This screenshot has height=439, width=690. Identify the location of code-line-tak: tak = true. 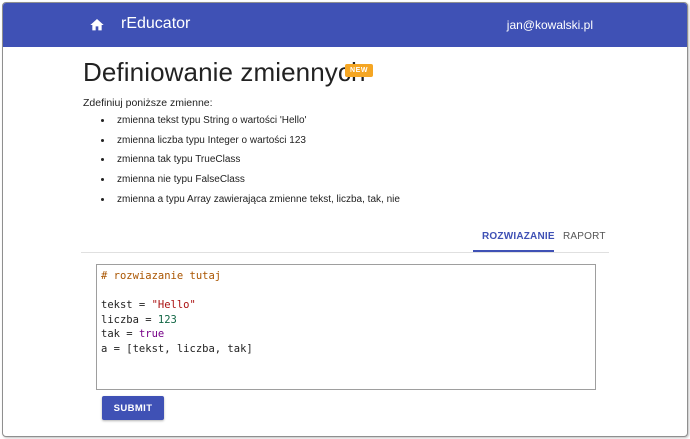
(348, 334).